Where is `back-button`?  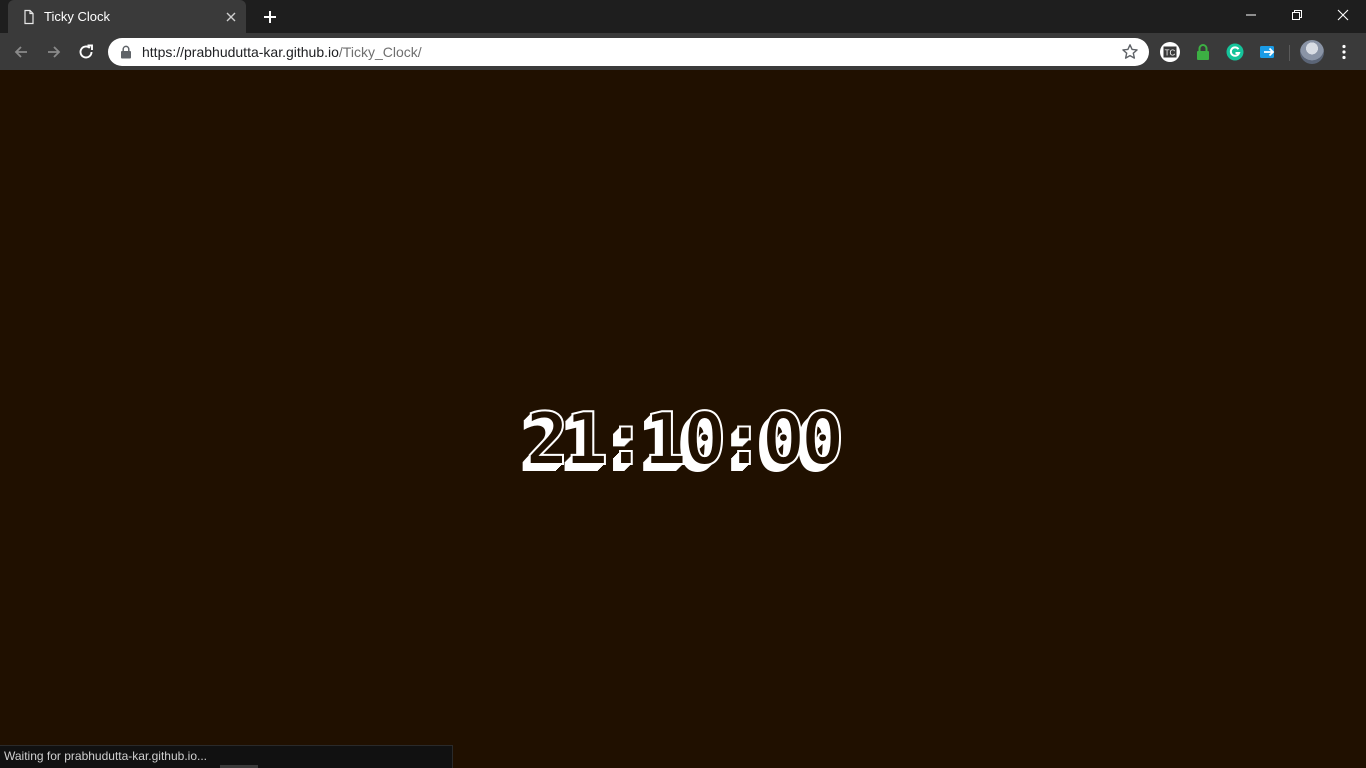
back-button is located at coordinates (21, 52).